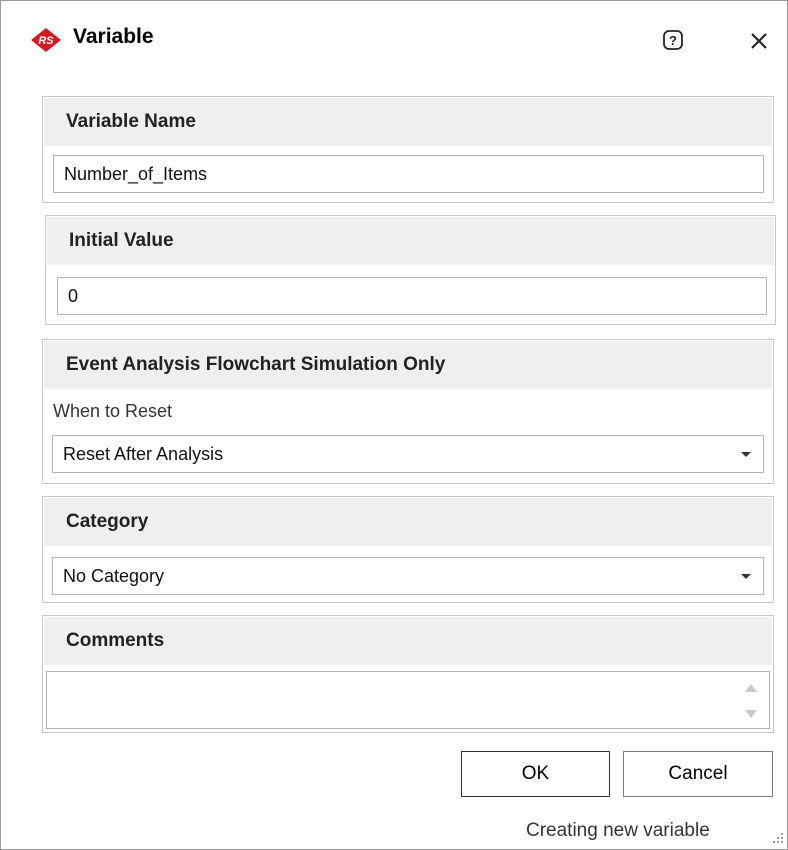  What do you see at coordinates (394, 41) in the screenshot?
I see `title-bar: RS Variable ?` at bounding box center [394, 41].